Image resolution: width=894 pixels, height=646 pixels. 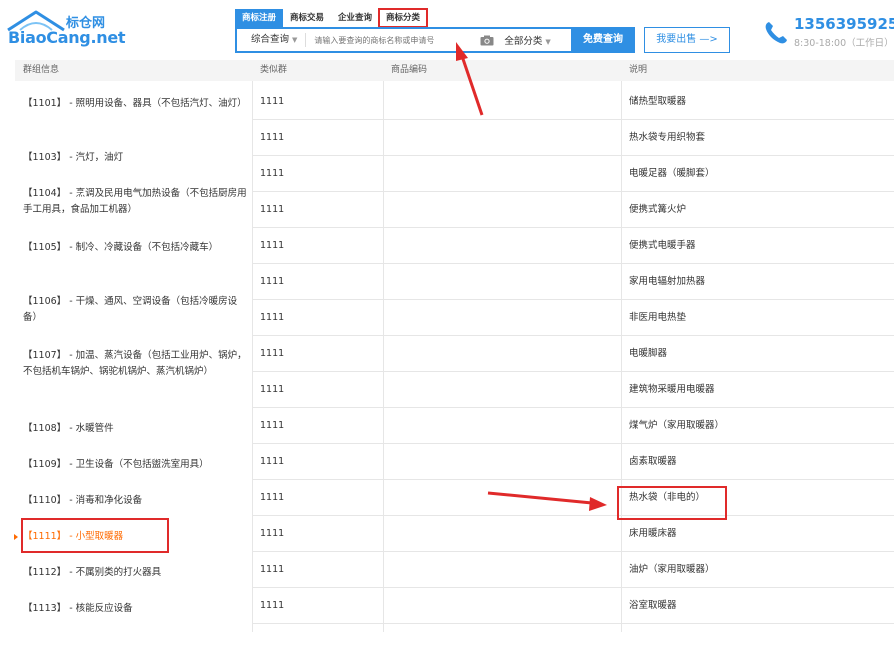 I want to click on search-scope-select: 综合查询 ▼, so click(x=272, y=40).